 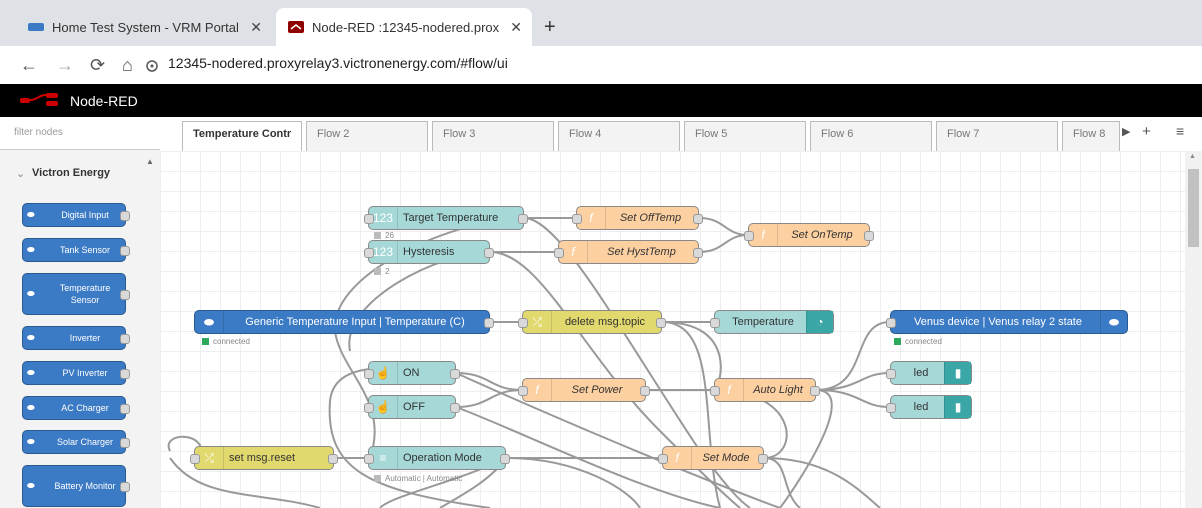 I want to click on tab-flow-3: Flow 3, so click(x=493, y=136).